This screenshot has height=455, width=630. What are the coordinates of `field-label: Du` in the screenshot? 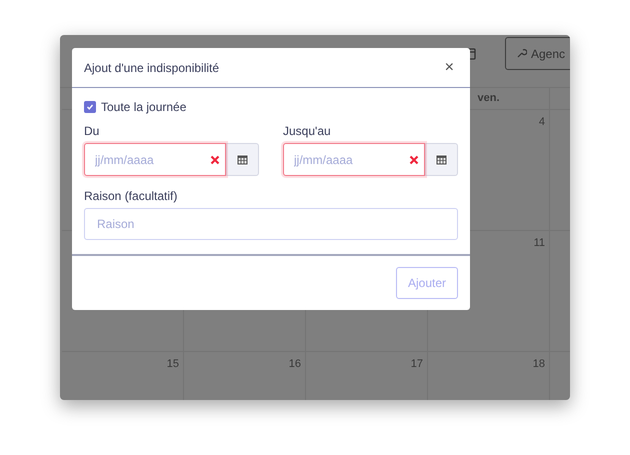 It's located at (92, 131).